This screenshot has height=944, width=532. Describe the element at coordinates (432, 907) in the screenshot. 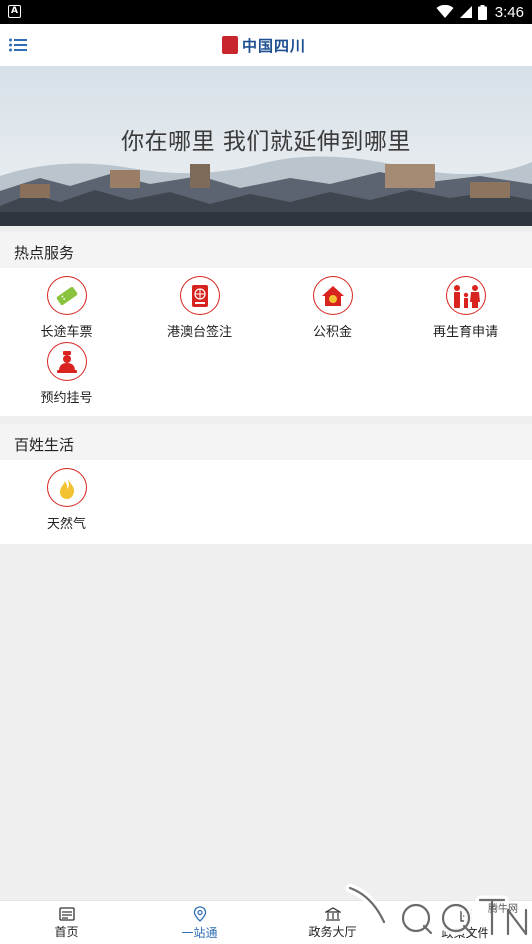

I see `site-watermark: 腾牛网` at that location.